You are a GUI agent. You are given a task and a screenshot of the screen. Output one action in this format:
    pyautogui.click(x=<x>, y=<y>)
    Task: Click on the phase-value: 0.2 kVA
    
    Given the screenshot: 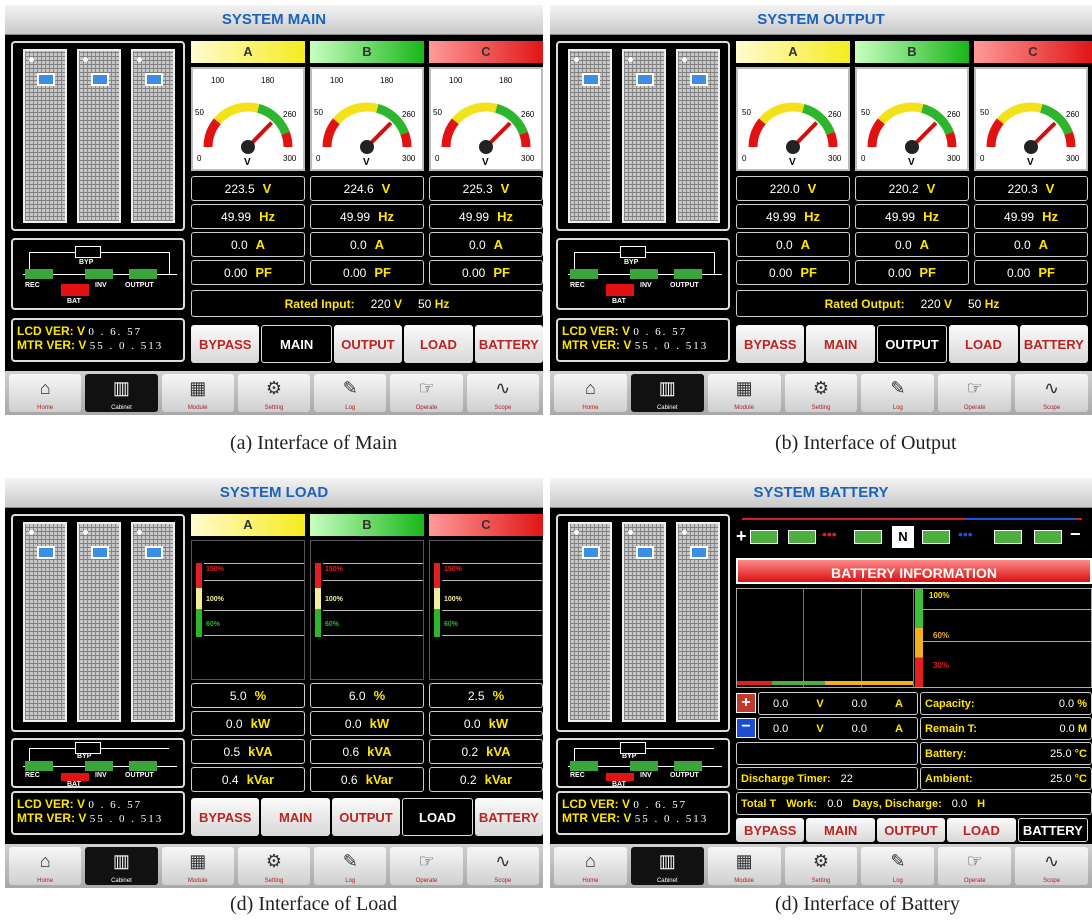 What is the action you would take?
    pyautogui.click(x=486, y=751)
    